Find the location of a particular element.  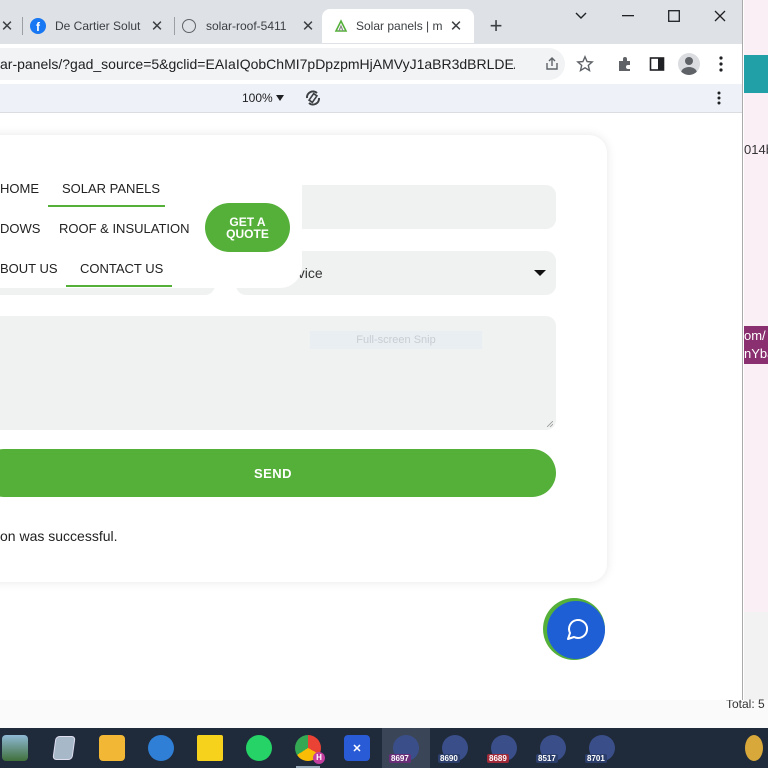

document-number: 8697 is located at coordinates (400, 758).